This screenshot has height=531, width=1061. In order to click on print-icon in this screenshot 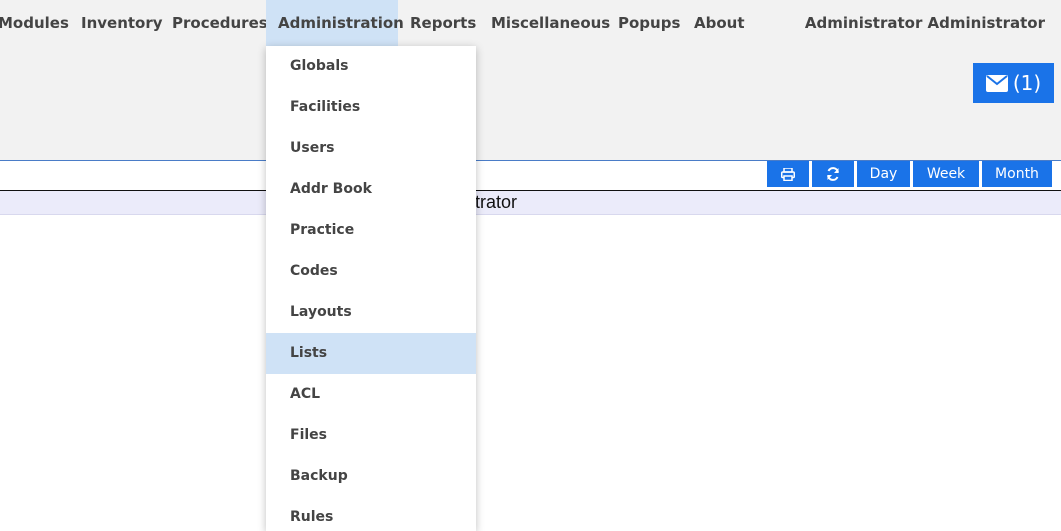, I will do `click(788, 174)`.